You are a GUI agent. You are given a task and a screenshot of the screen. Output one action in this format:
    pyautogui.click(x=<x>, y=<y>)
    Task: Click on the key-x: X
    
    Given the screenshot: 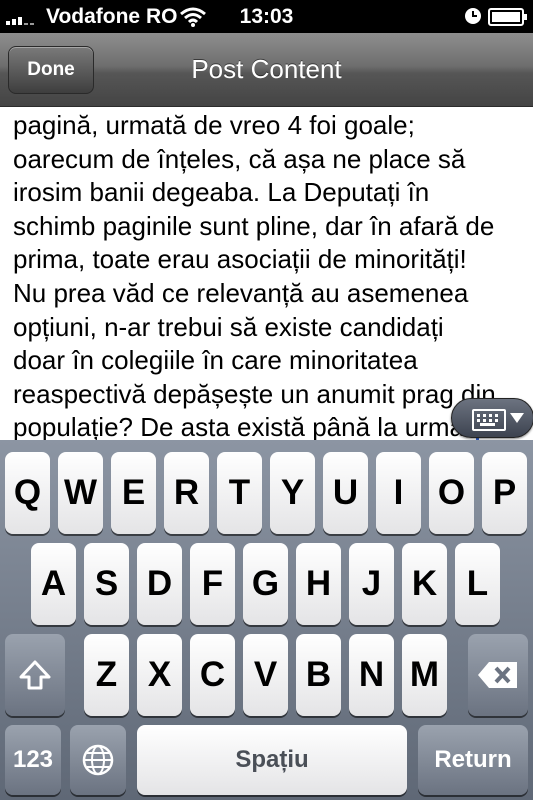 What is the action you would take?
    pyautogui.click(x=159, y=675)
    